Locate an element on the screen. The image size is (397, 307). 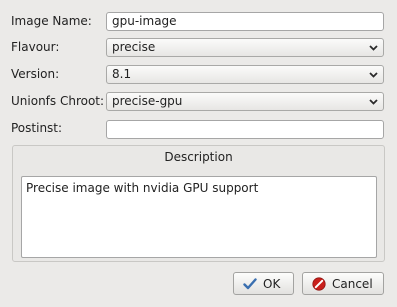
flavour-value: precise is located at coordinates (134, 47).